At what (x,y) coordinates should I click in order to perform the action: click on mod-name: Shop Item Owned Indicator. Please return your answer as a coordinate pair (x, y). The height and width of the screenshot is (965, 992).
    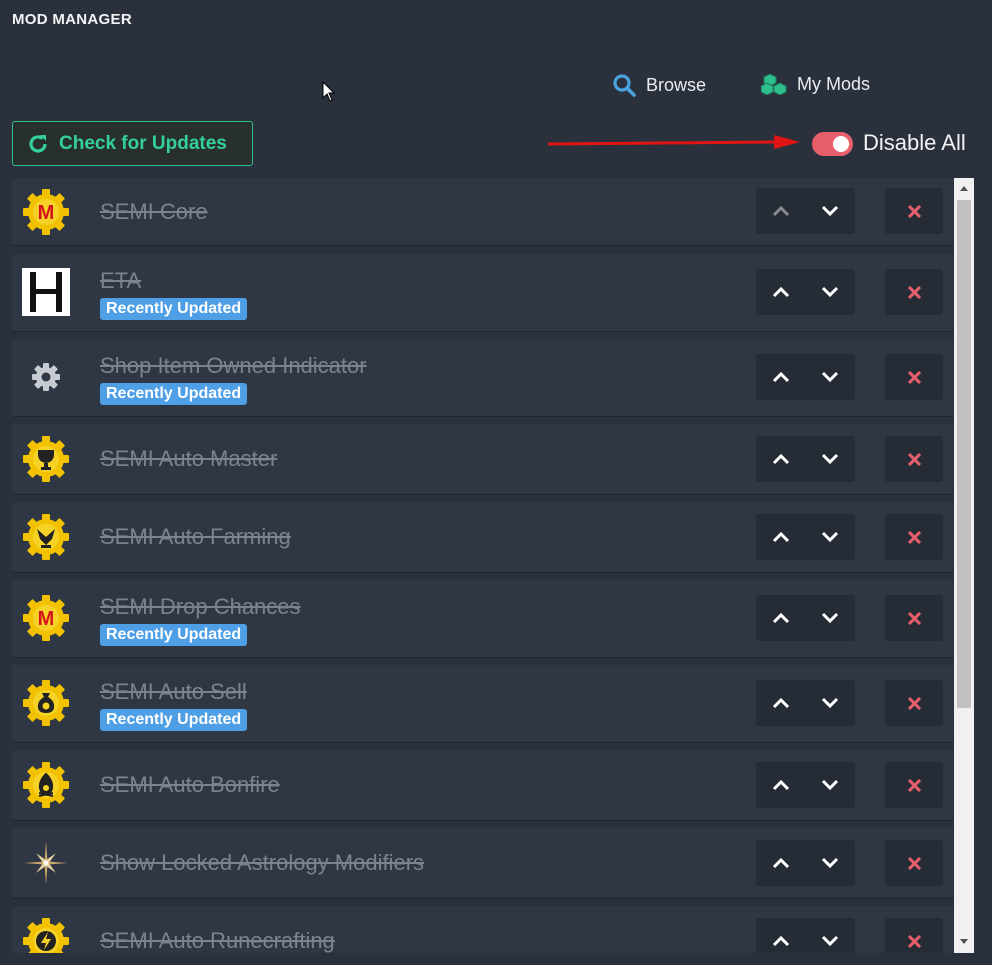
    Looking at the image, I should click on (233, 365).